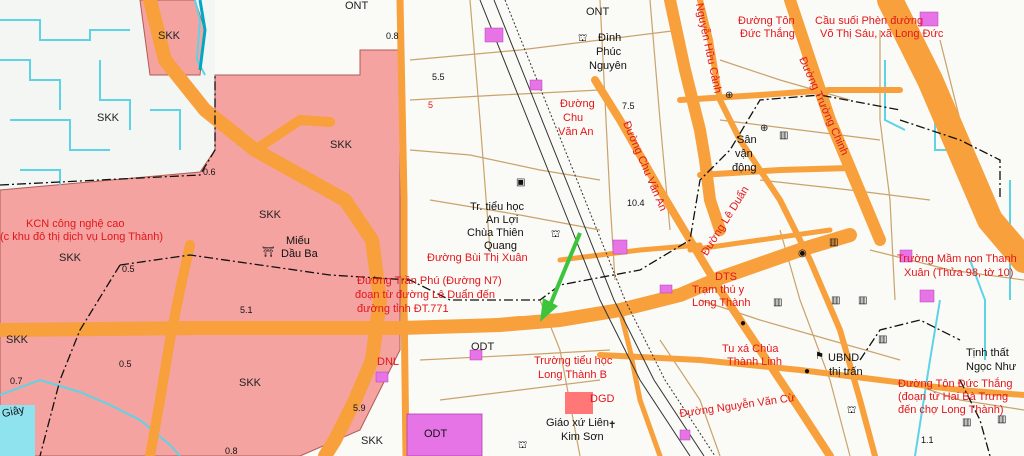 This screenshot has width=1024, height=456. I want to click on place-label-vet: Trạm thú y, so click(718, 290).